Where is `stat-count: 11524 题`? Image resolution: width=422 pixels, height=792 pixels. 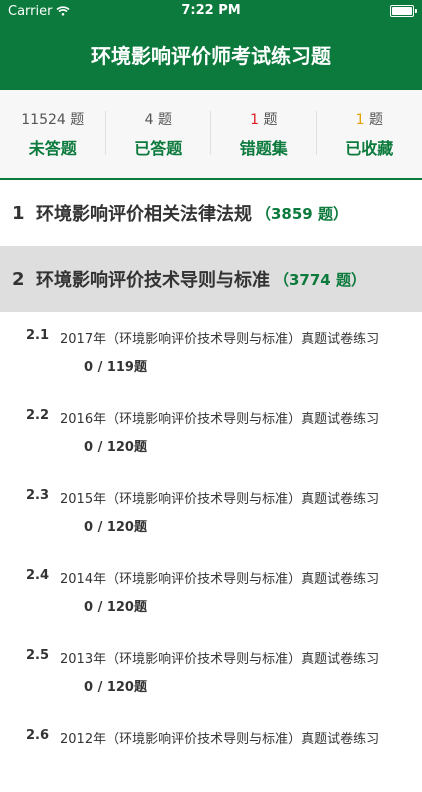 stat-count: 11524 题 is located at coordinates (53, 119).